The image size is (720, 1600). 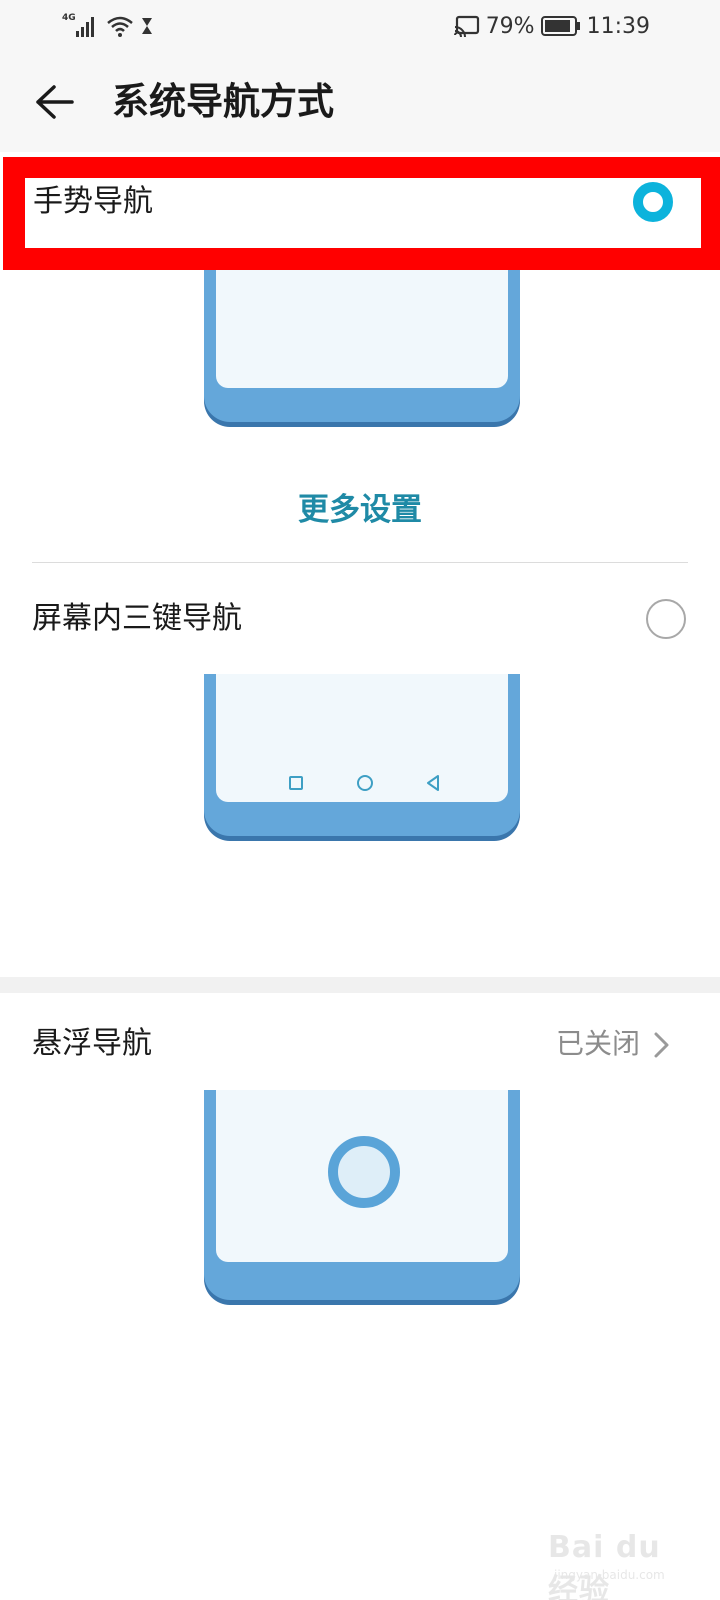 What do you see at coordinates (363, 213) in the screenshot?
I see `option-gesture-navigation: 手势导航` at bounding box center [363, 213].